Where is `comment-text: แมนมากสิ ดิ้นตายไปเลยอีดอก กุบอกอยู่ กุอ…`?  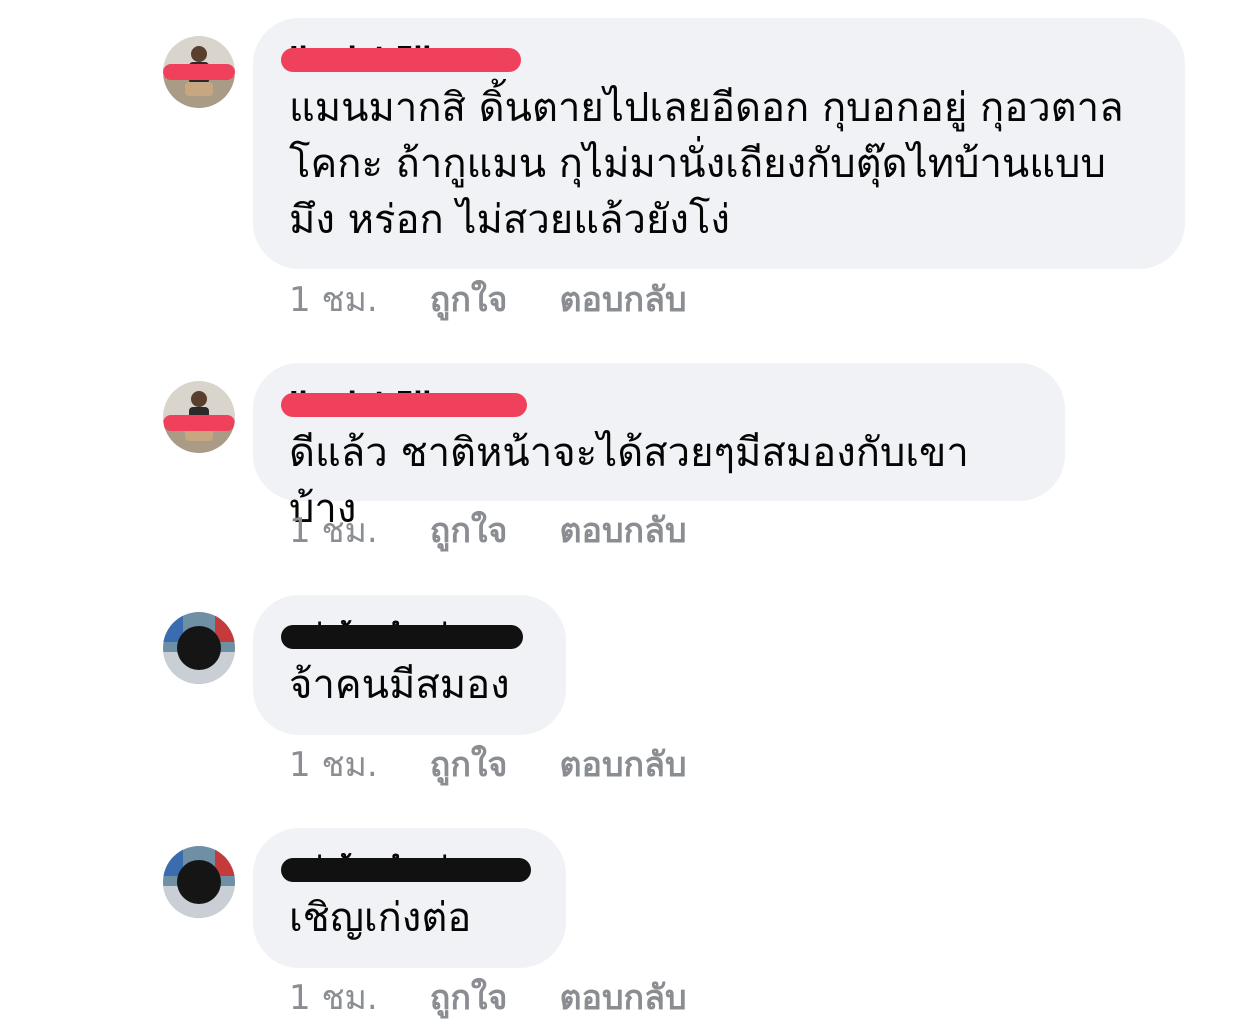 comment-text: แมนมากสิ ดิ้นตายไปเลยอีดอก กุบอกอยู่ กุอ… is located at coordinates (706, 164).